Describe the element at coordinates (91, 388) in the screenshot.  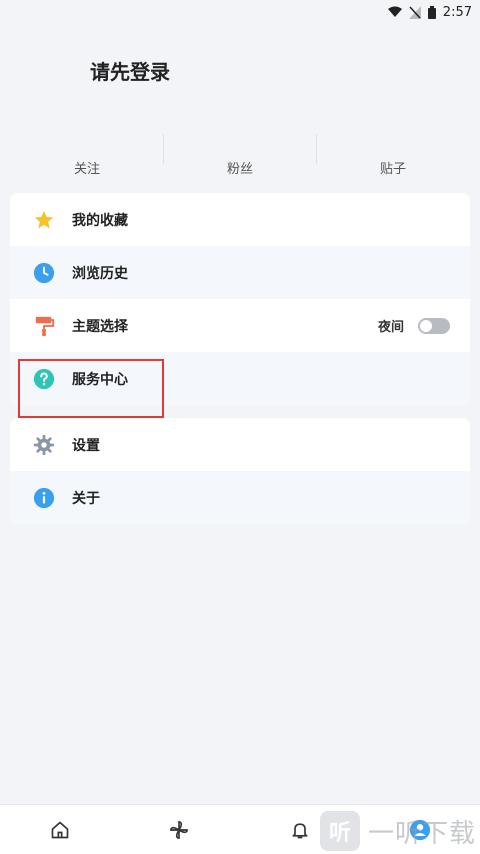
I see `highlight-annotation` at that location.